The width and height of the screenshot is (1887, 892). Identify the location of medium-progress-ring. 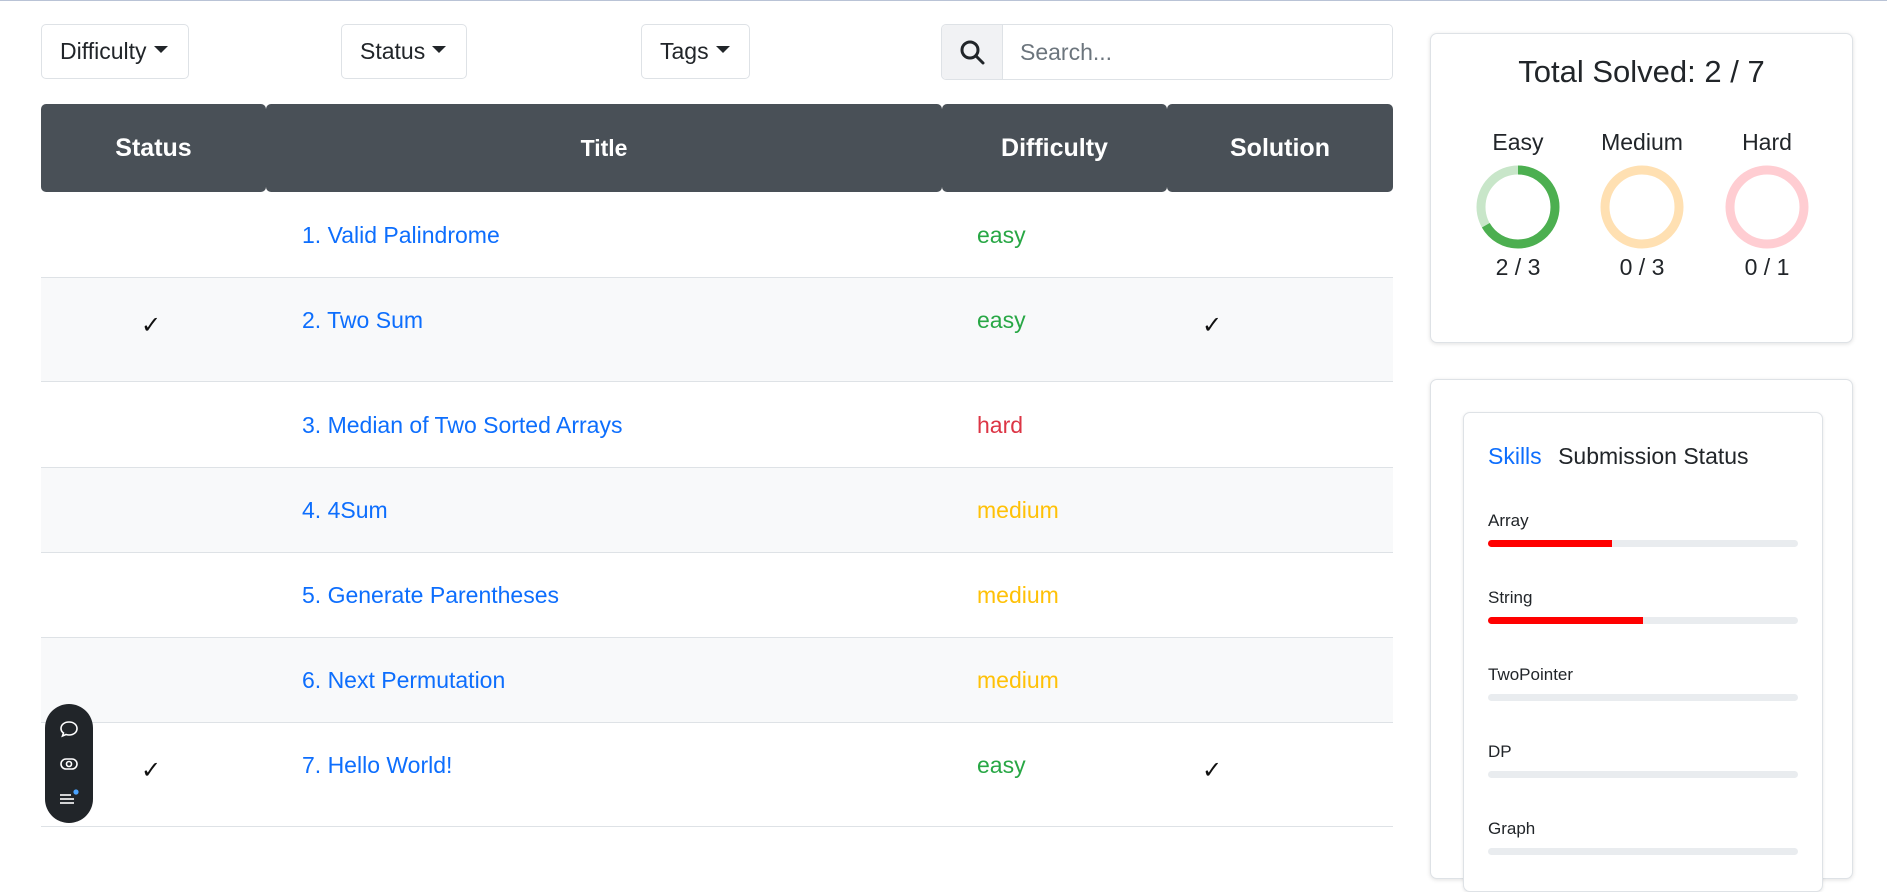
(1642, 207).